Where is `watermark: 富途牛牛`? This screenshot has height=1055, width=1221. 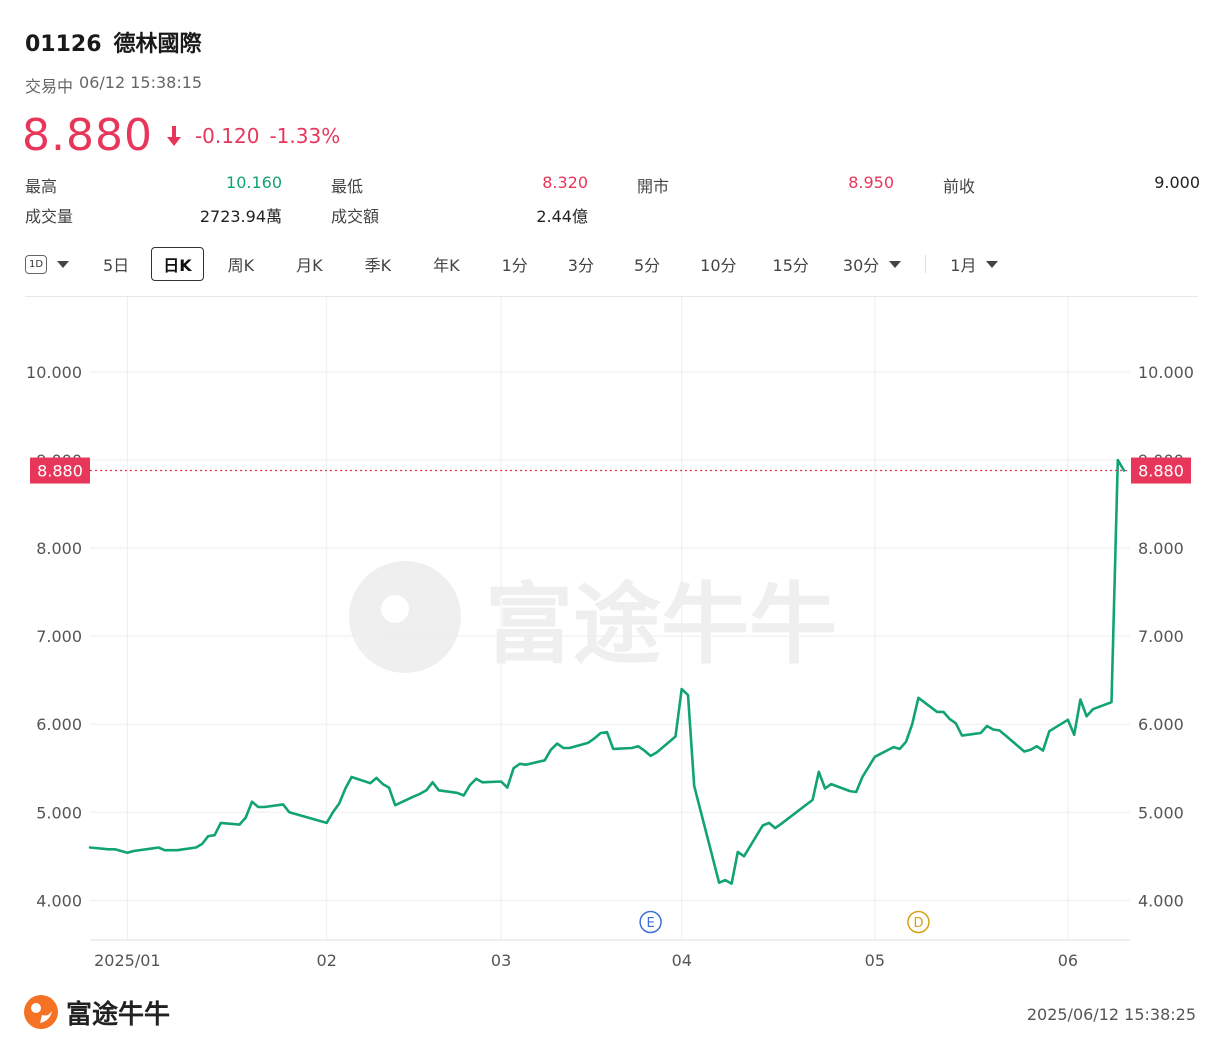 watermark: 富途牛牛 is located at coordinates (593, 618).